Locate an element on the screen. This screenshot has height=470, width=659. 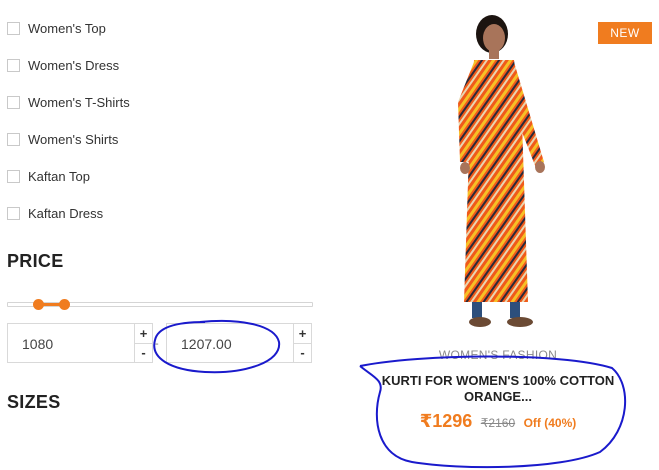
category-filter-womens-top: Women's Top is located at coordinates (68, 28).